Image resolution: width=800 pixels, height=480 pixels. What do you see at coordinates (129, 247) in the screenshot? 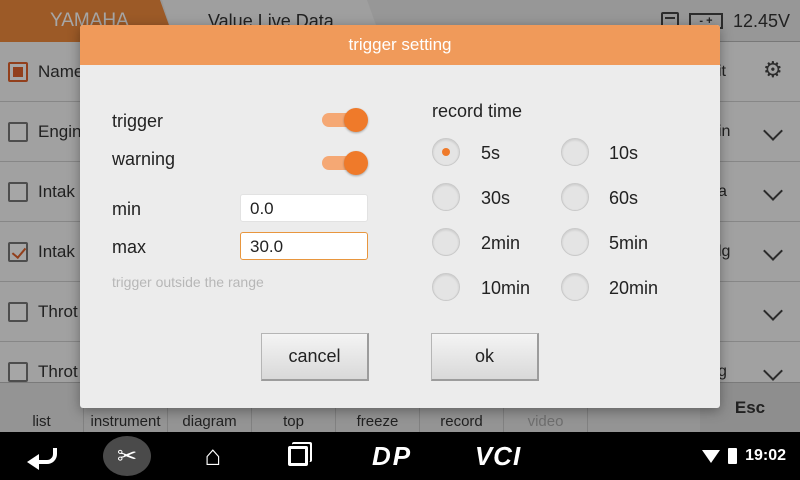
I see `max-label: max` at bounding box center [129, 247].